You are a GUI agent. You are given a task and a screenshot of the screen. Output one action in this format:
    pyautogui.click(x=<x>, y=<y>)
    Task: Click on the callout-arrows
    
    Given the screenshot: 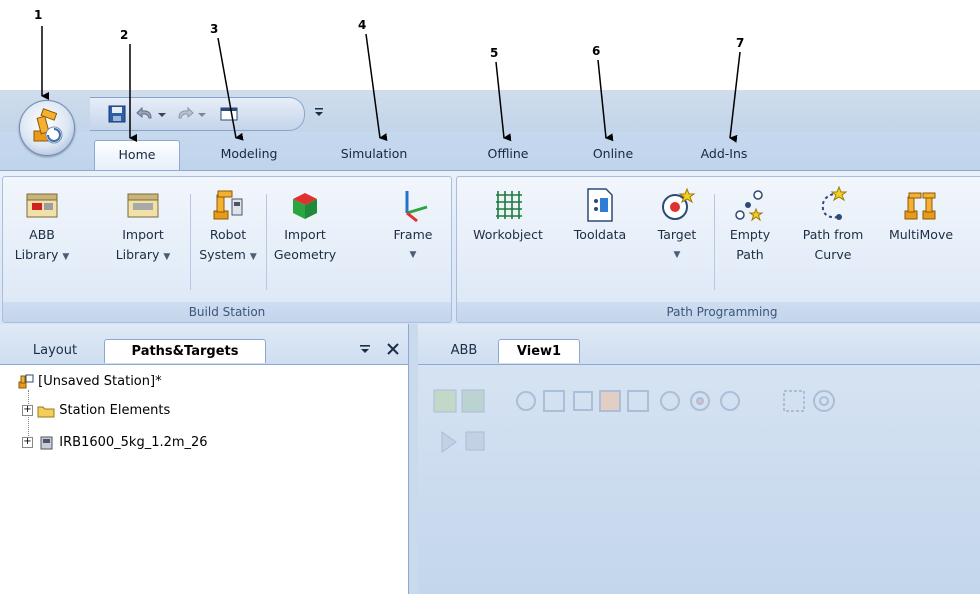 What is the action you would take?
    pyautogui.click(x=391, y=84)
    